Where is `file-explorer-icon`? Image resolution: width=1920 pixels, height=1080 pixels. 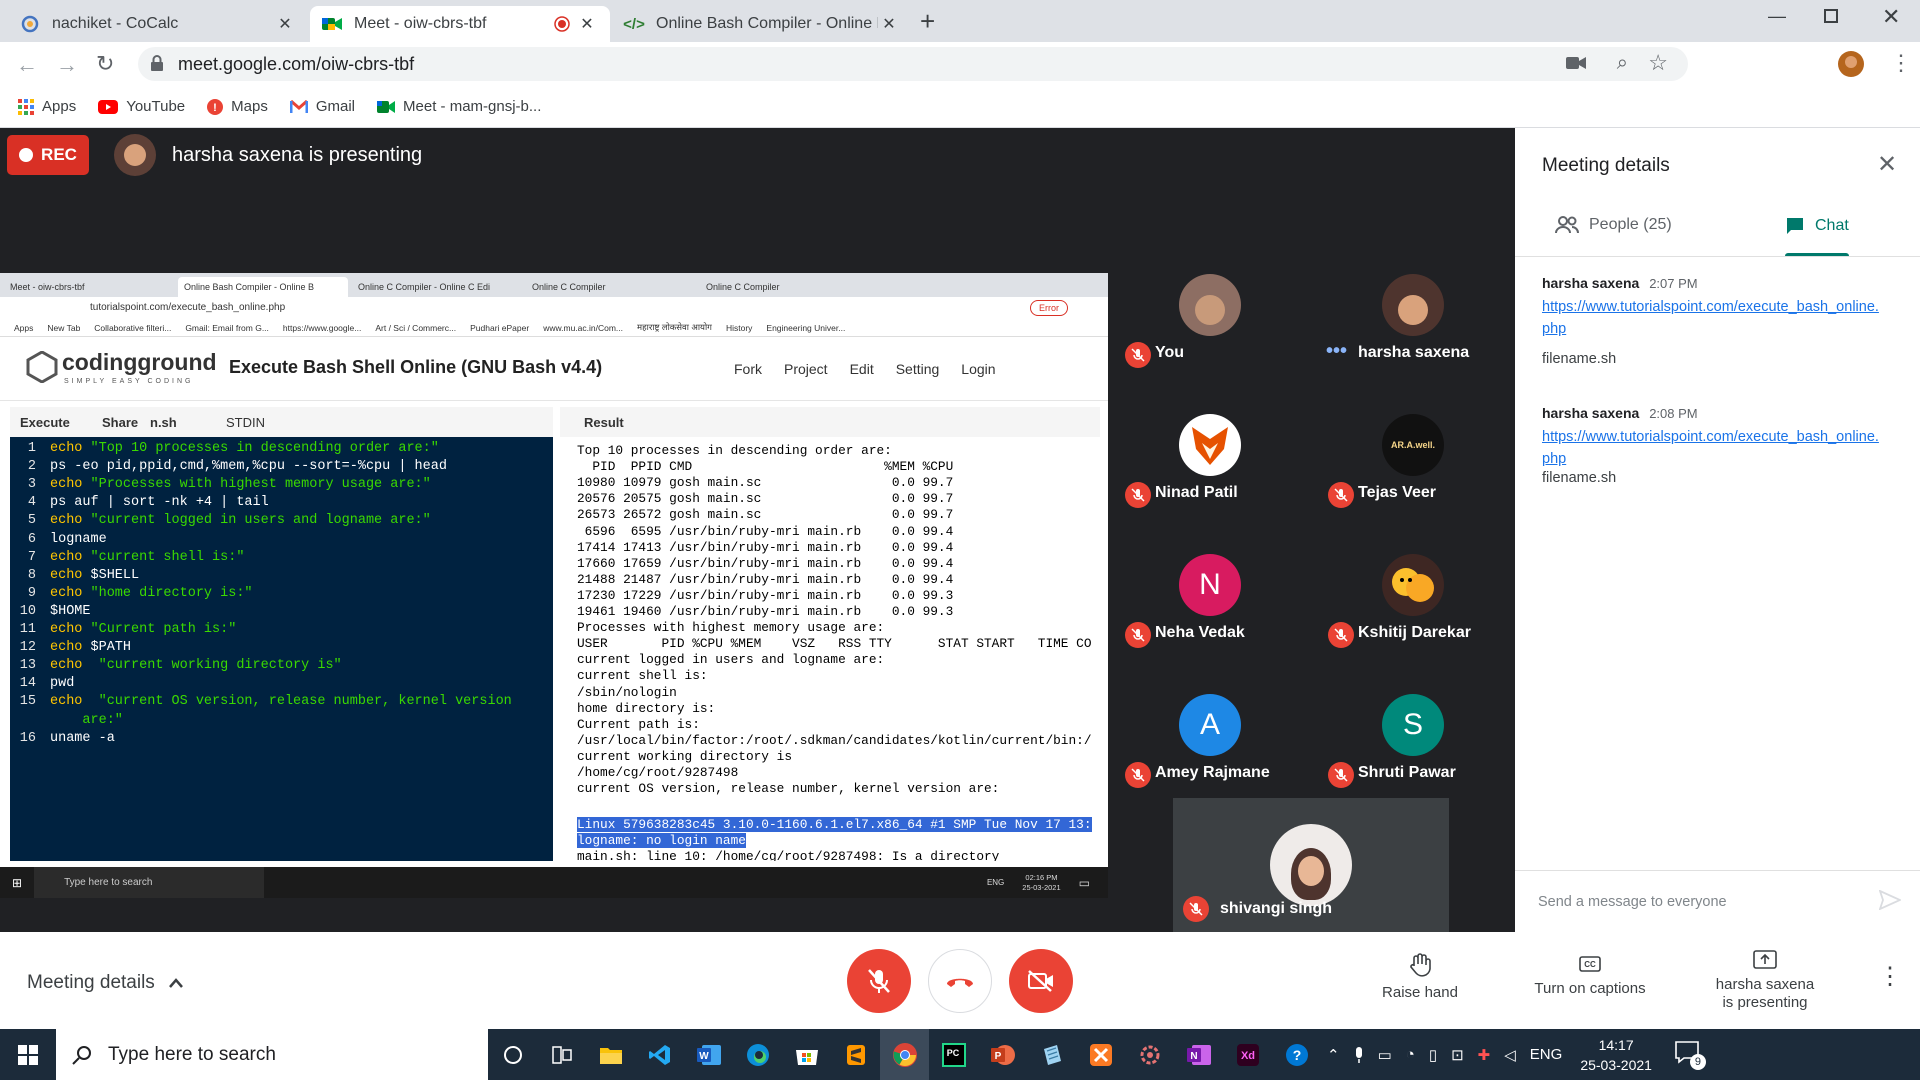 file-explorer-icon is located at coordinates (610, 1054).